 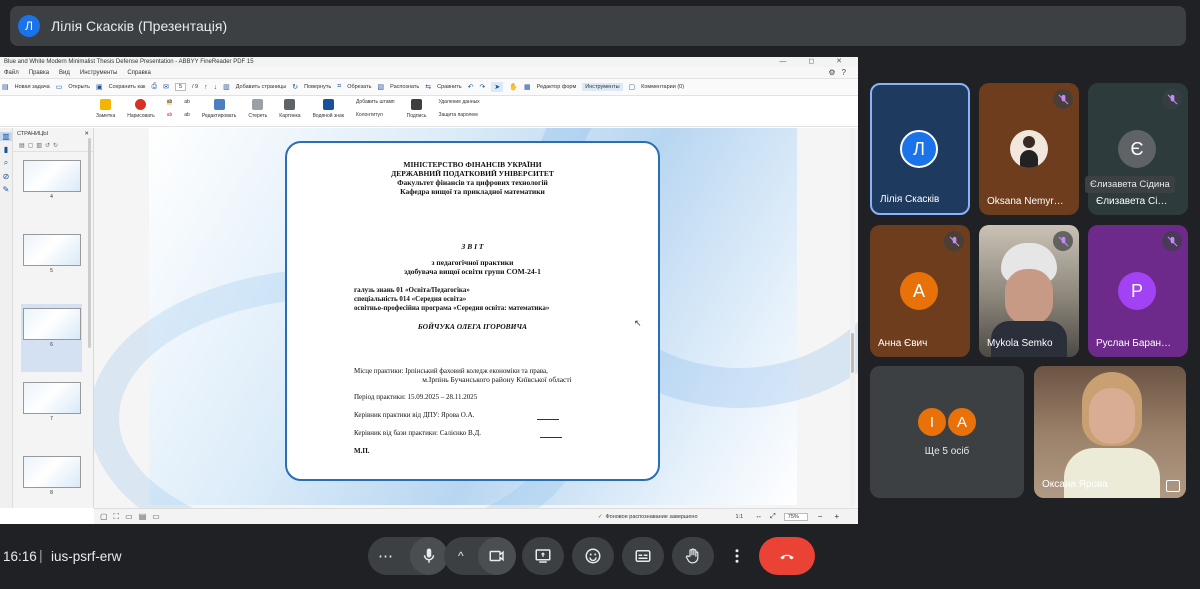 I want to click on meeting-code: ius-psrf-erw, so click(x=86, y=556).